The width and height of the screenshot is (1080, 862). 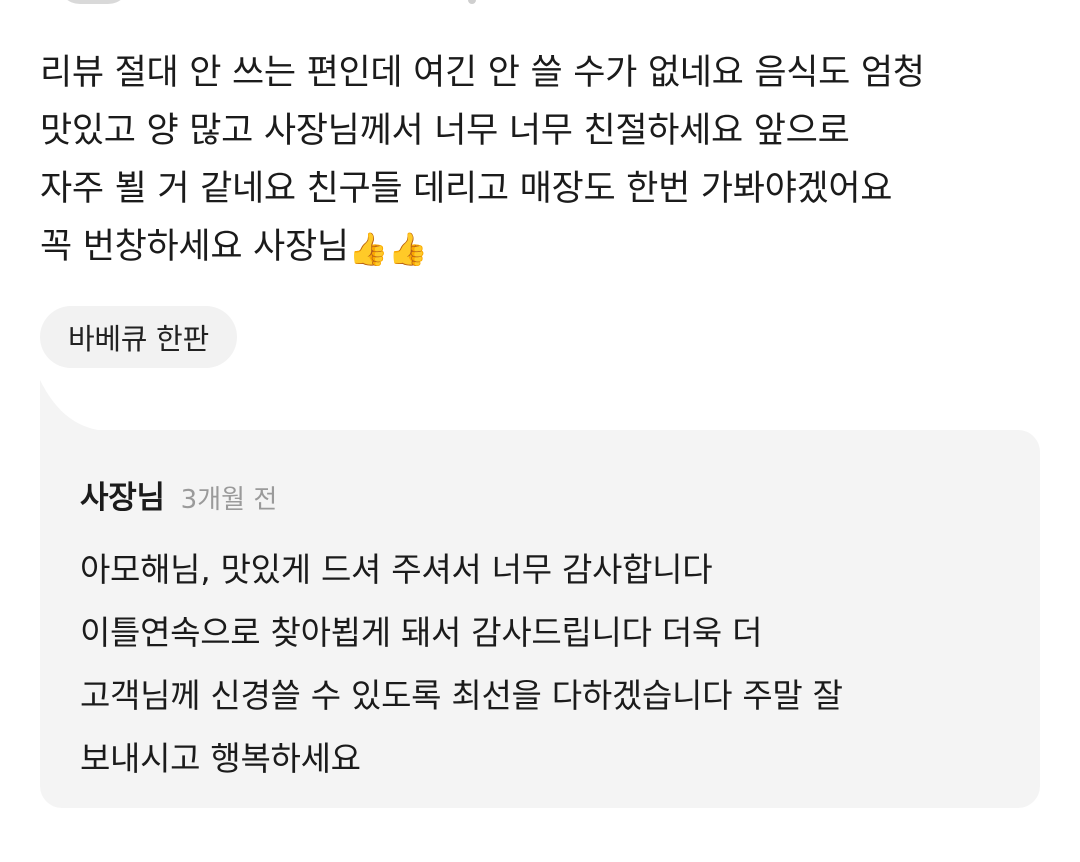 What do you see at coordinates (482, 73) in the screenshot?
I see `review-line: 리뷰 절대 안 쓰는 편인데 여긴 안 쓸 수가 없네요 음식도 엄청` at bounding box center [482, 73].